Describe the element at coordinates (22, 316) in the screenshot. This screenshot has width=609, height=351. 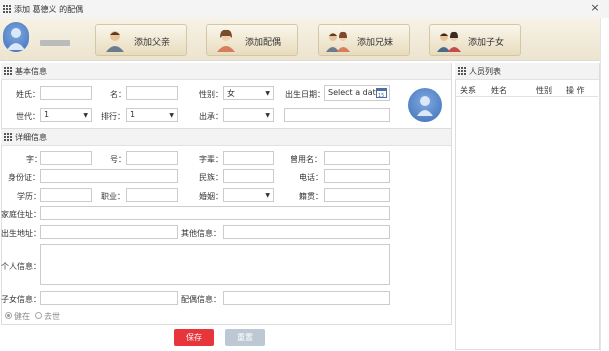
I see `alive-label: 健在` at that location.